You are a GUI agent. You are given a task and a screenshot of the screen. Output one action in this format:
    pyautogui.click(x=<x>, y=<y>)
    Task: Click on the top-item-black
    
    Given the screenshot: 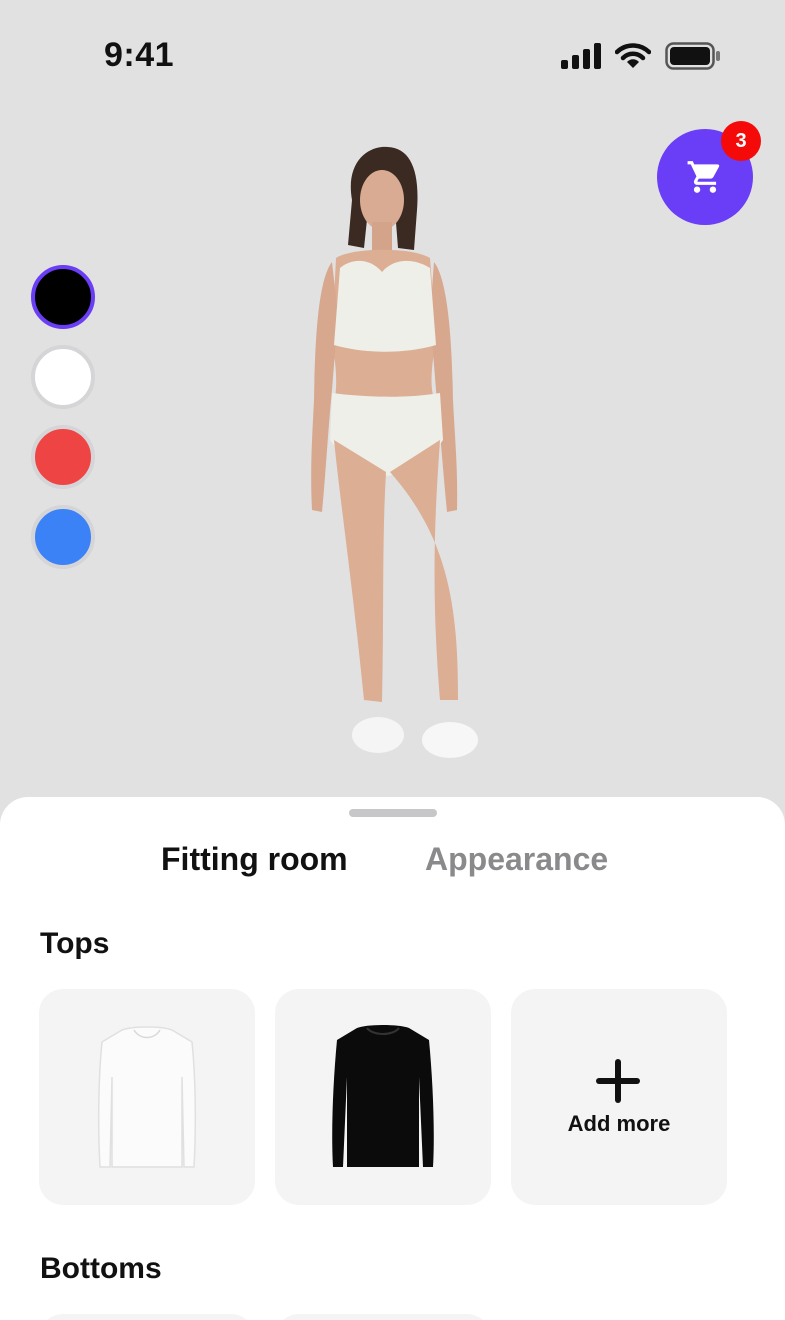 What is the action you would take?
    pyautogui.click(x=383, y=1097)
    